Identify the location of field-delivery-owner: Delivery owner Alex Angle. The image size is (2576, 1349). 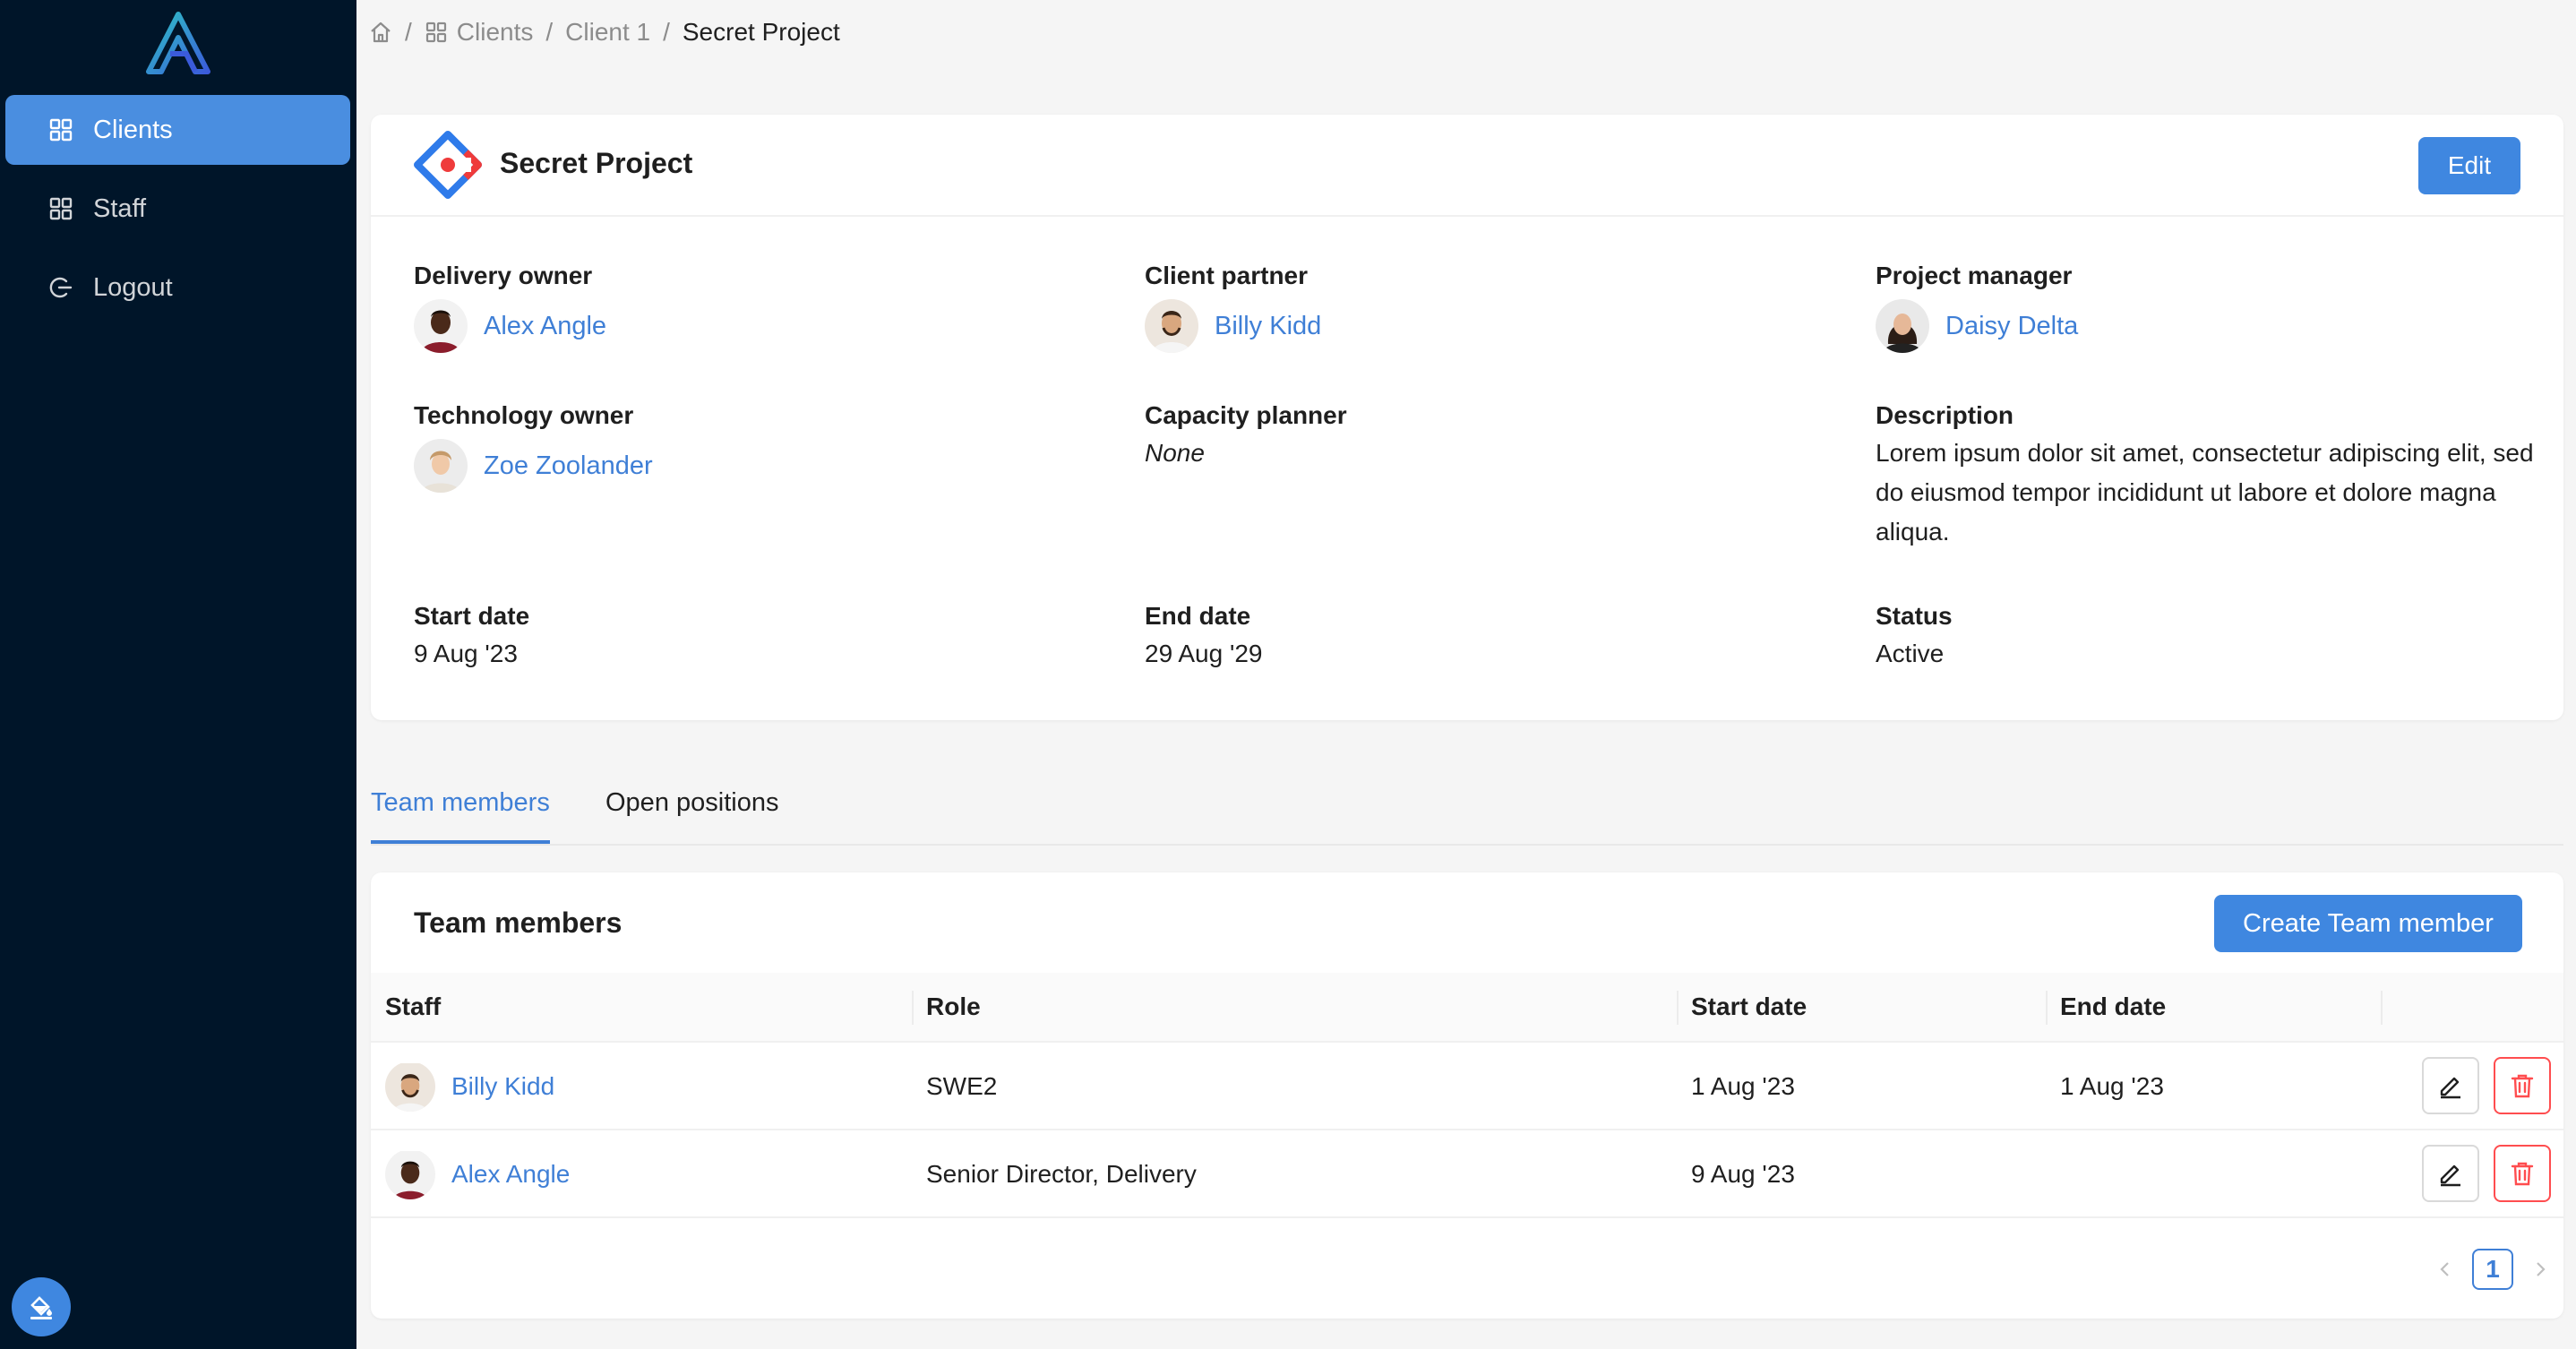
(763, 306).